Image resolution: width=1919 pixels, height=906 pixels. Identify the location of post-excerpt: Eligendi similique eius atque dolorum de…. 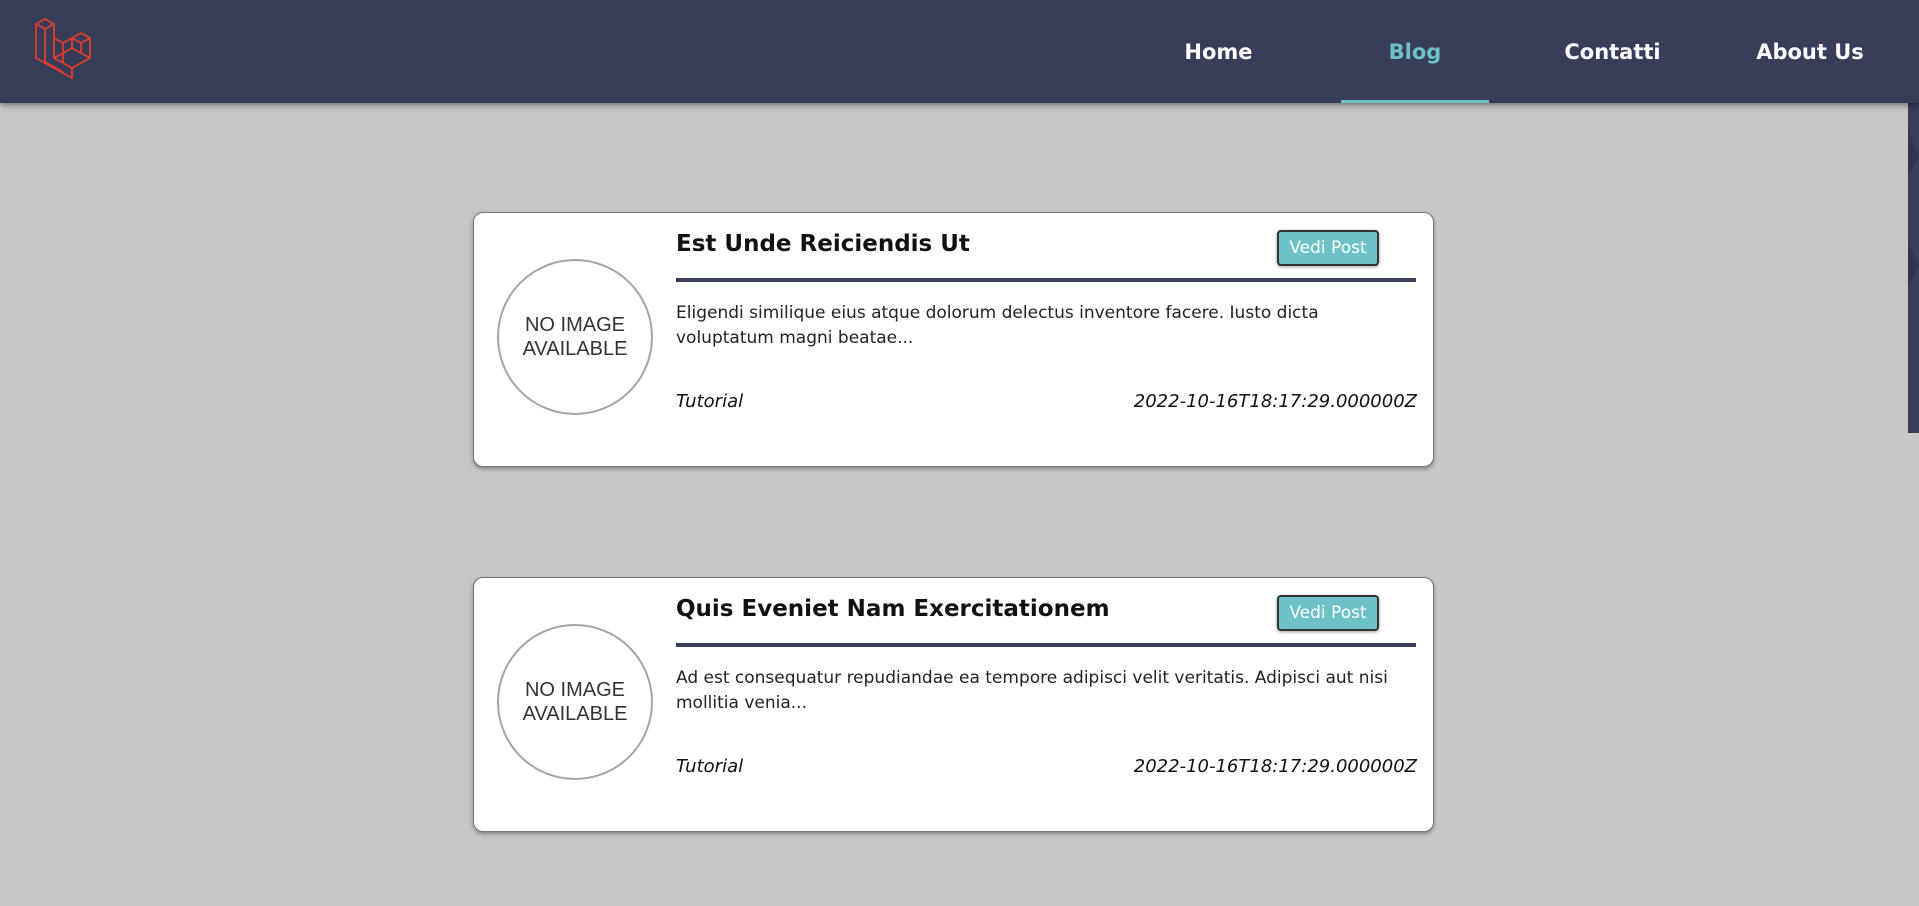
(997, 325).